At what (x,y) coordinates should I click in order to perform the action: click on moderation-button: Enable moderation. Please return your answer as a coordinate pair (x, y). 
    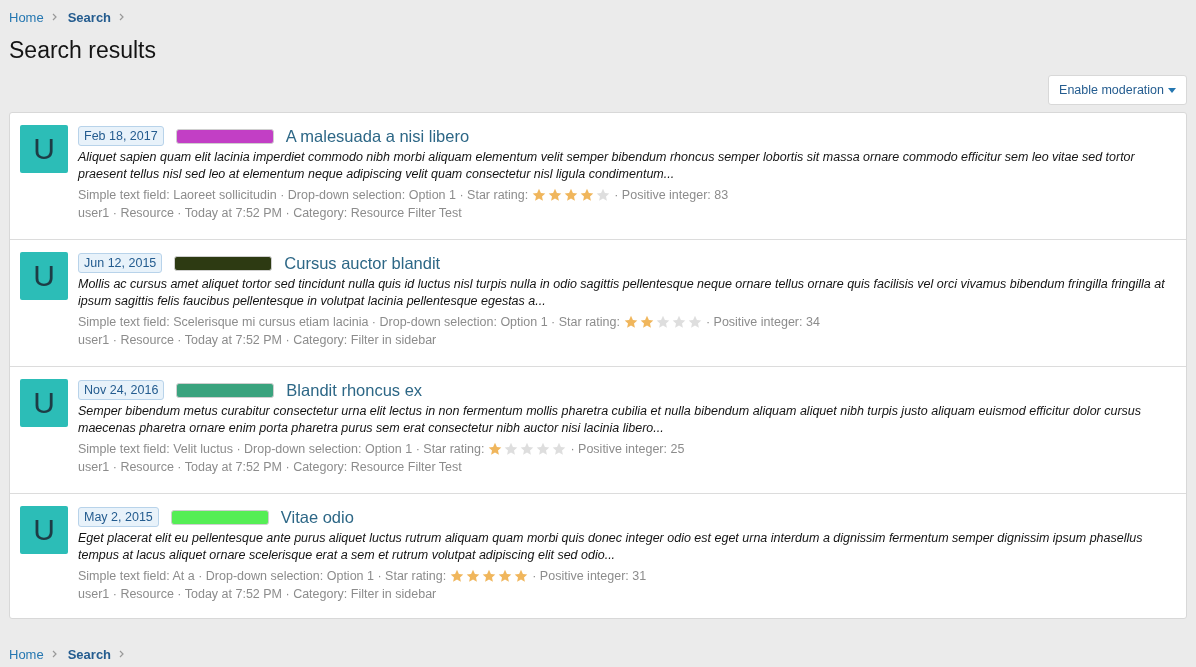
    Looking at the image, I should click on (1117, 90).